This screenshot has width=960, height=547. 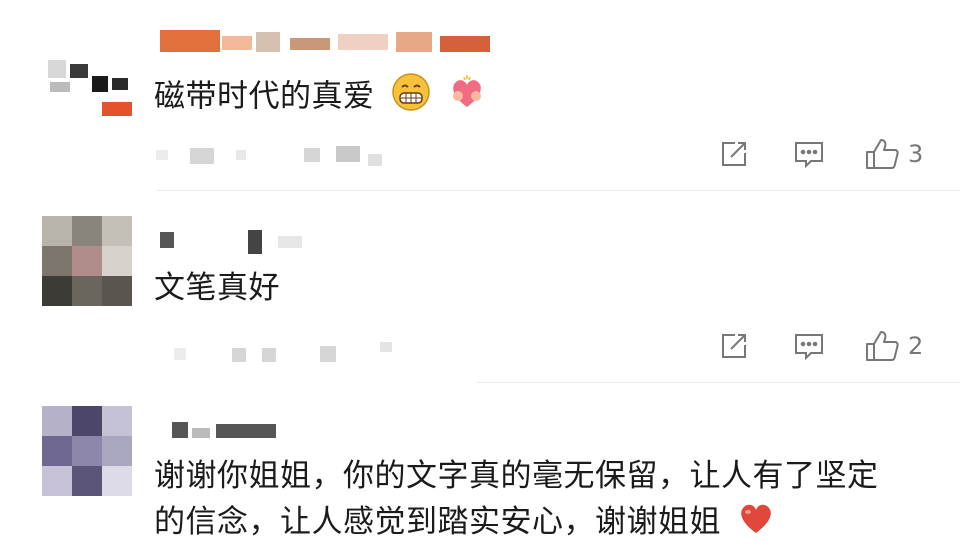 What do you see at coordinates (916, 154) in the screenshot?
I see `like-count: 3` at bounding box center [916, 154].